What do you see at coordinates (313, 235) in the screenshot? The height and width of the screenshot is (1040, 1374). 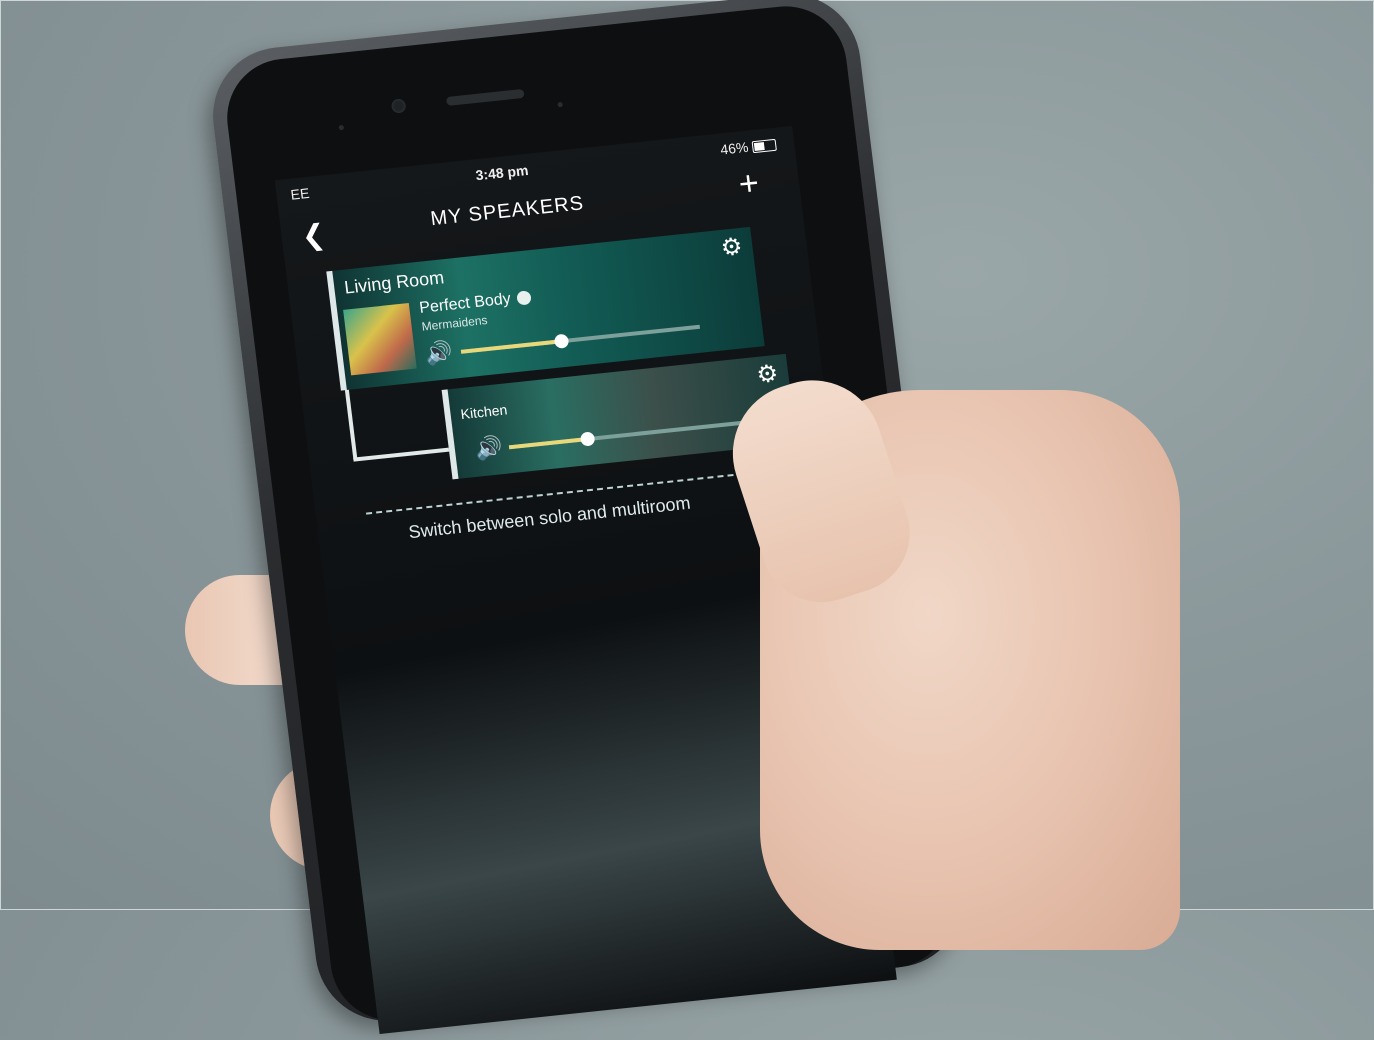 I see `back-icon: ❮` at bounding box center [313, 235].